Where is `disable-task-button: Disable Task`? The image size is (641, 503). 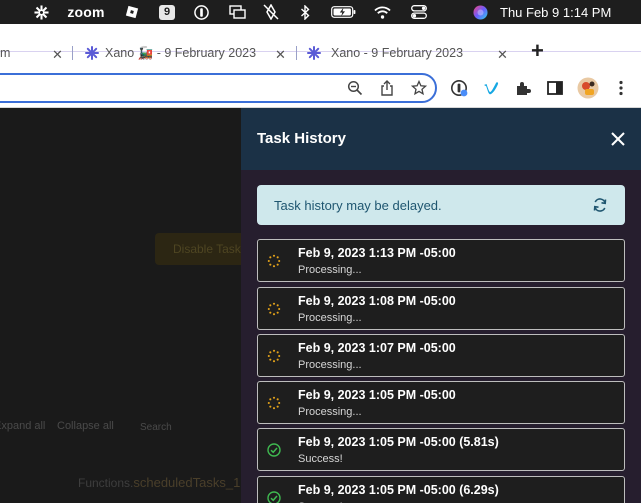 disable-task-button: Disable Task is located at coordinates (200, 249).